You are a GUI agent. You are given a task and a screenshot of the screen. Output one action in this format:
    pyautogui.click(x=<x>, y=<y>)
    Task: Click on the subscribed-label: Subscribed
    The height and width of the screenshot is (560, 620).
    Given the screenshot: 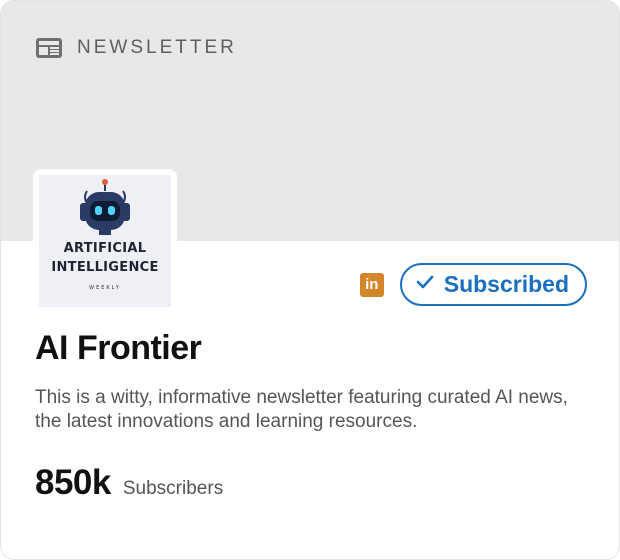 What is the action you would take?
    pyautogui.click(x=506, y=284)
    